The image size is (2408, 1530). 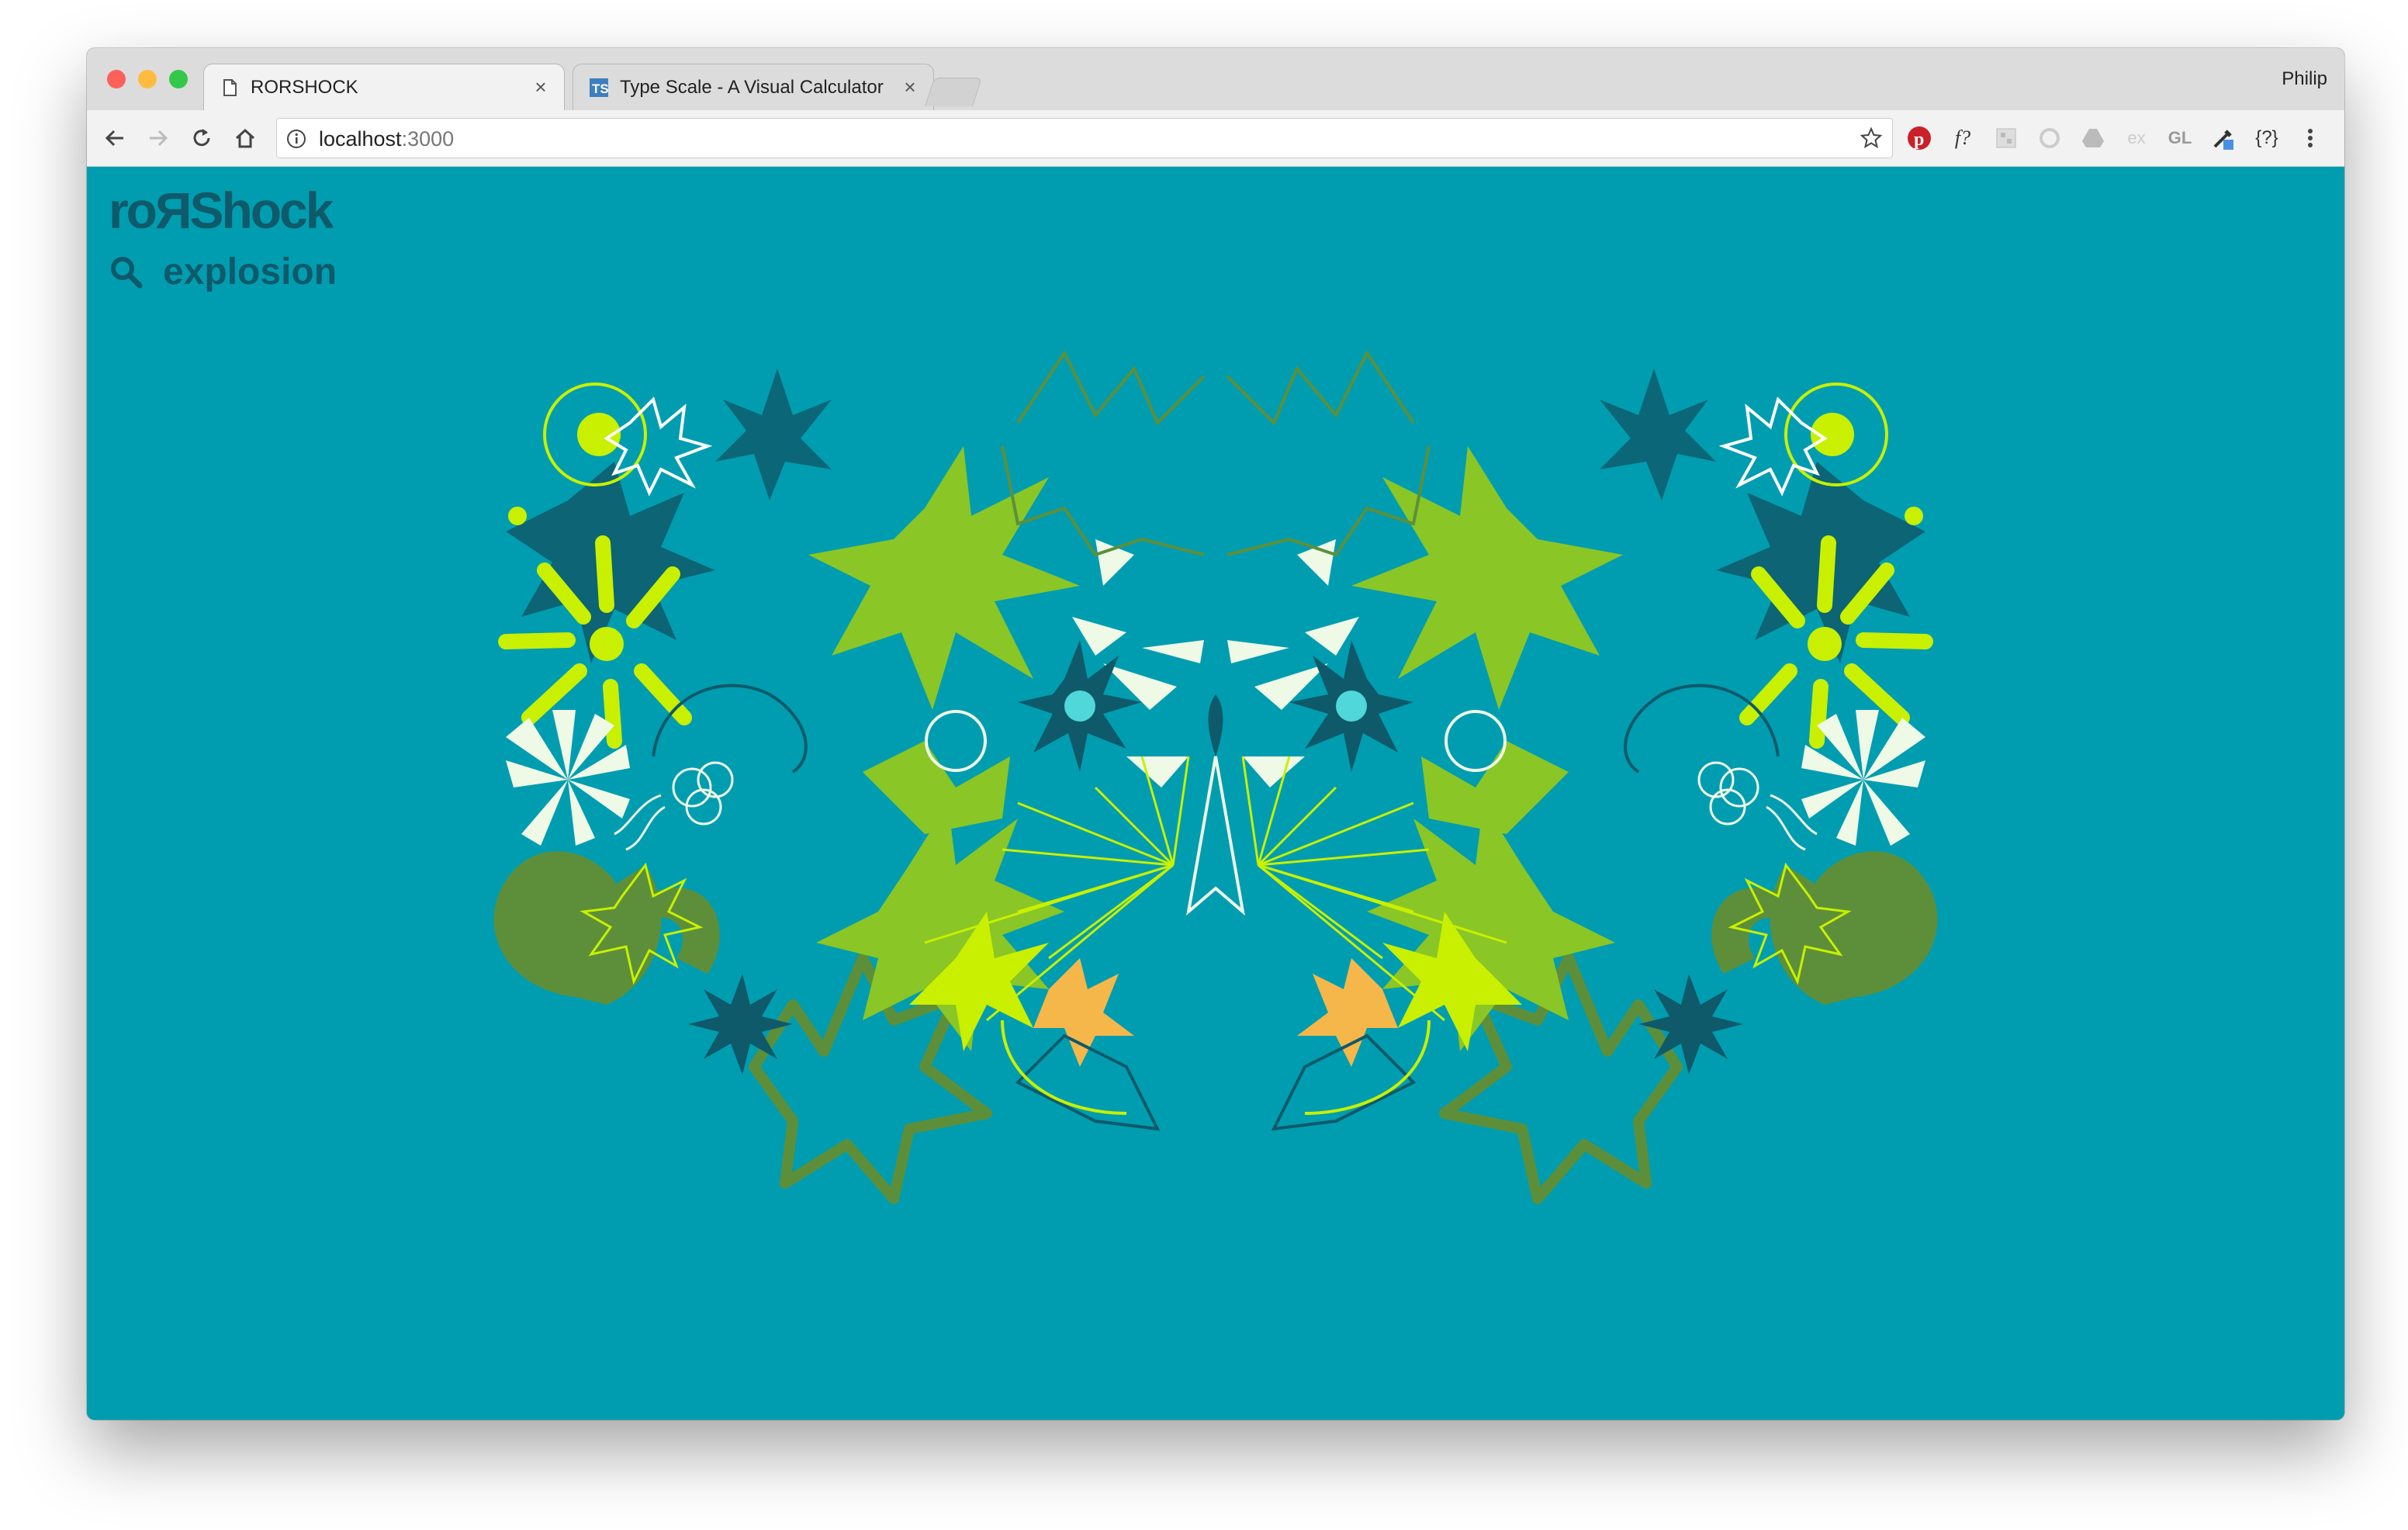 What do you see at coordinates (360, 139) in the screenshot?
I see `url-host: localhost` at bounding box center [360, 139].